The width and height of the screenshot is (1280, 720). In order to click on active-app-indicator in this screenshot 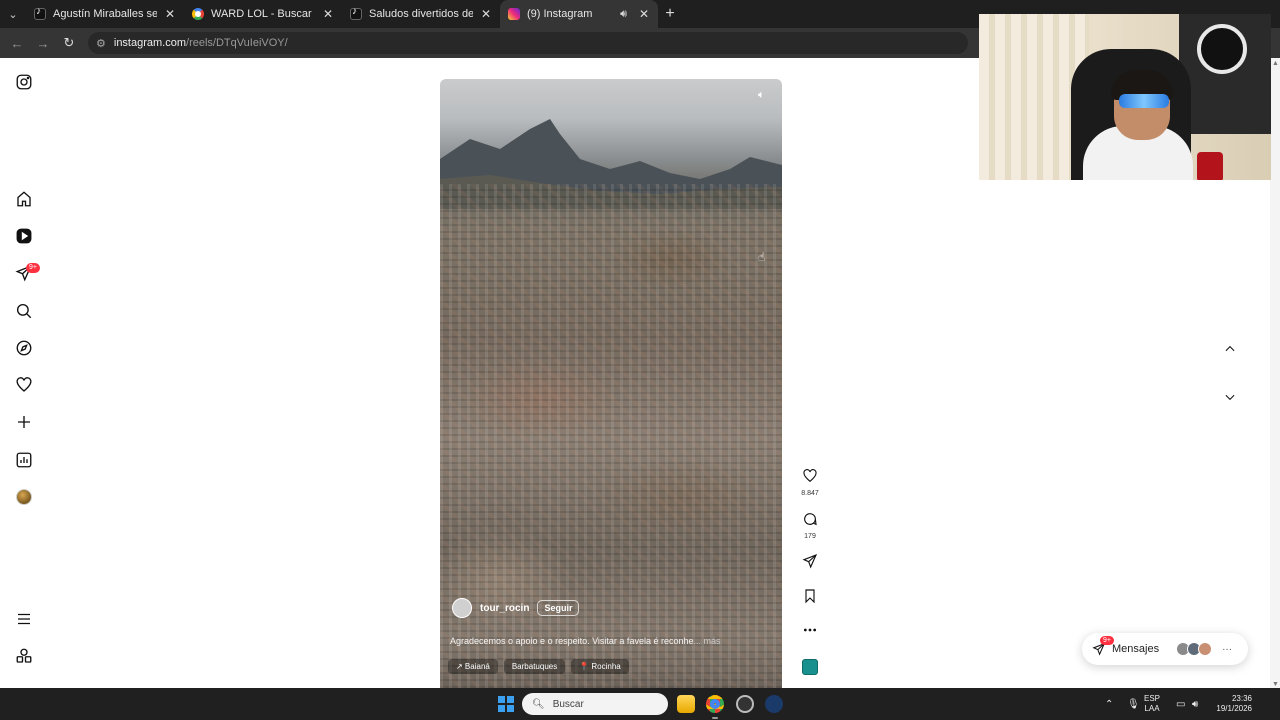, I will do `click(715, 718)`.